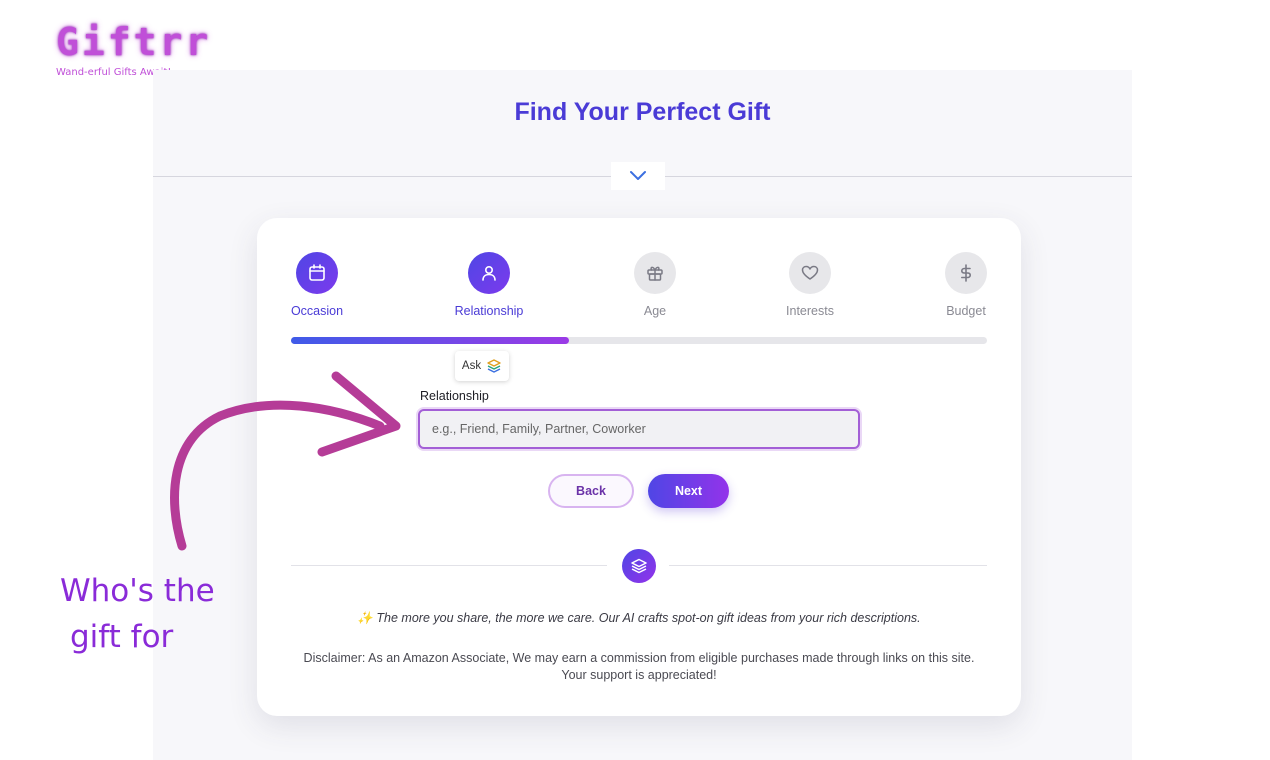  I want to click on heart-icon, so click(810, 272).